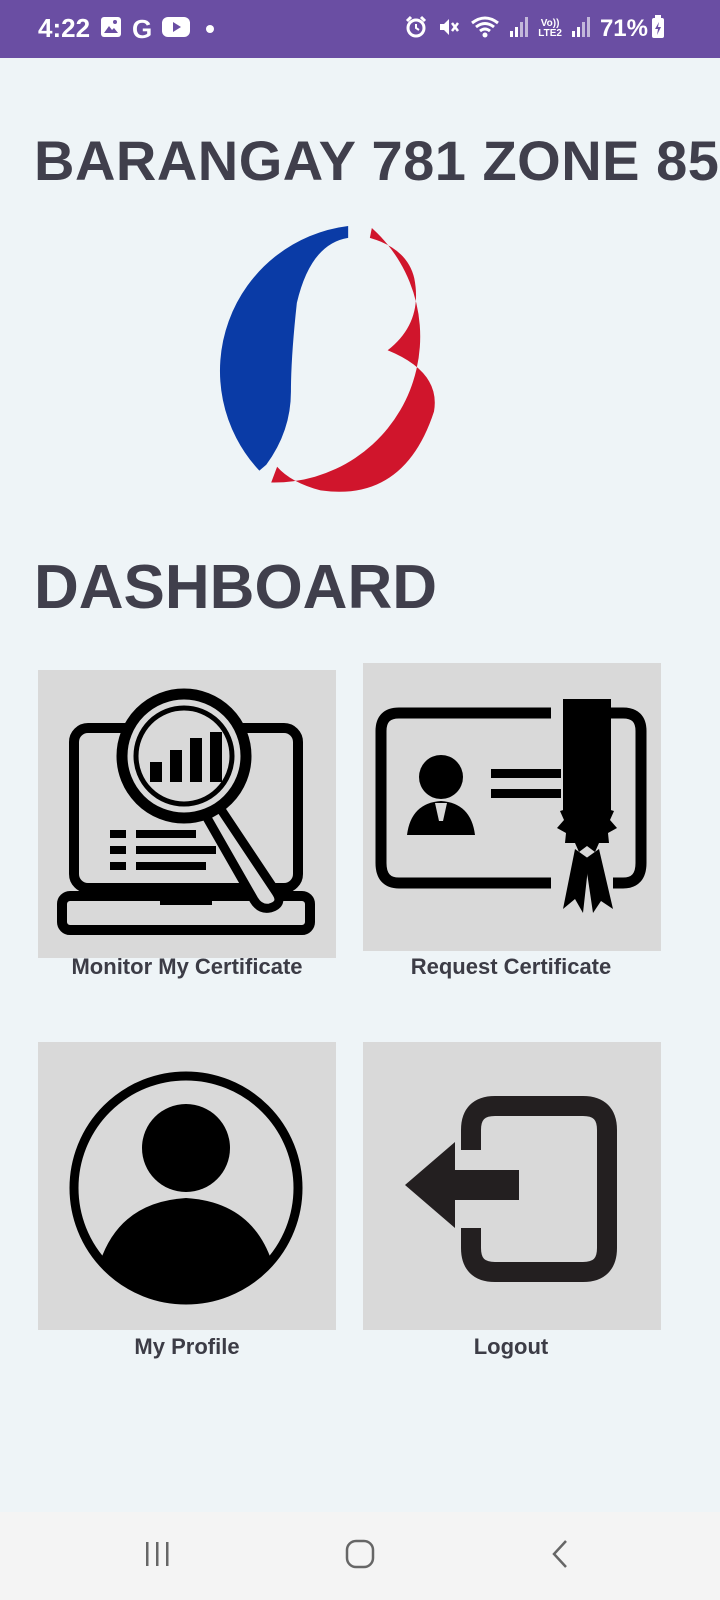  Describe the element at coordinates (235, 587) in the screenshot. I see `dashboard-title: DASHBOARD` at that location.